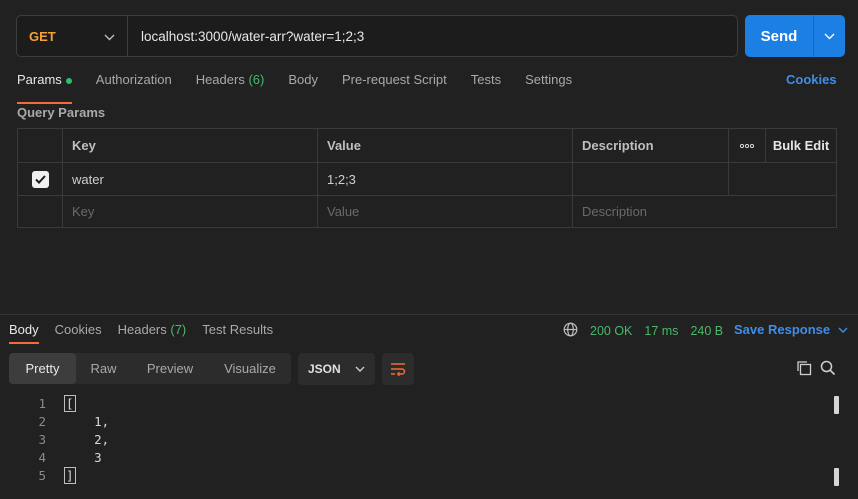  Describe the element at coordinates (415, 476) in the screenshot. I see `code-line: 5 ]` at that location.